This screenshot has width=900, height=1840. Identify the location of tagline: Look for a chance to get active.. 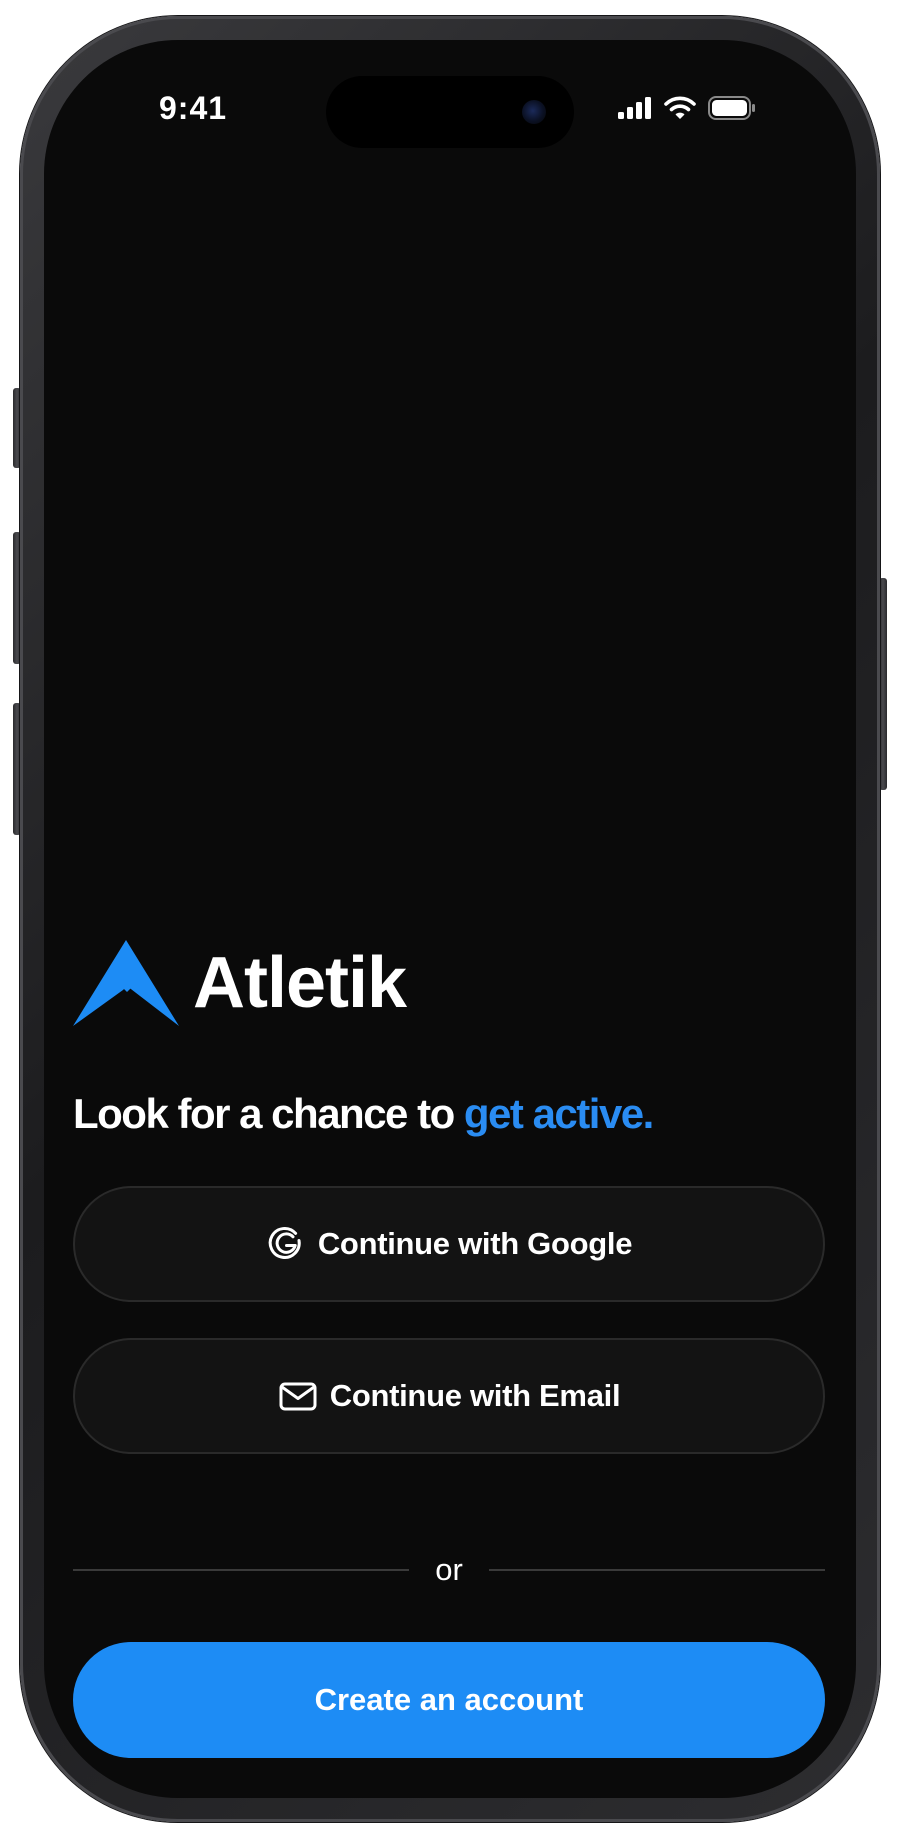
(453, 1114).